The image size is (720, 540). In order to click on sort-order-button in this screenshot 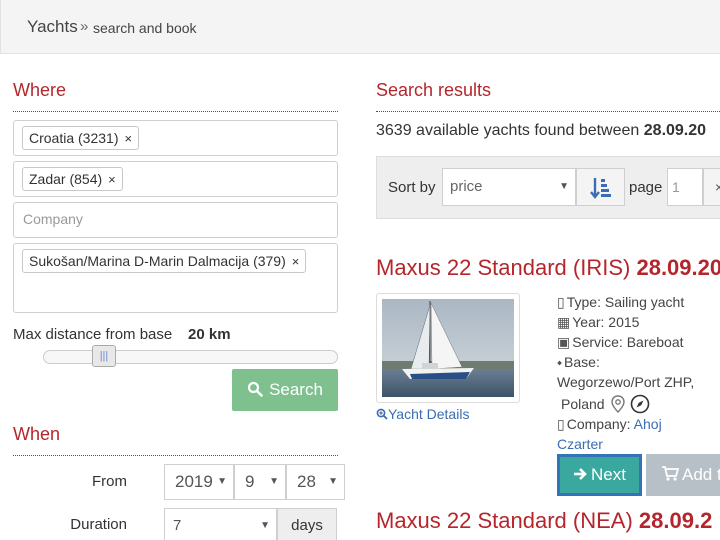, I will do `click(600, 187)`.